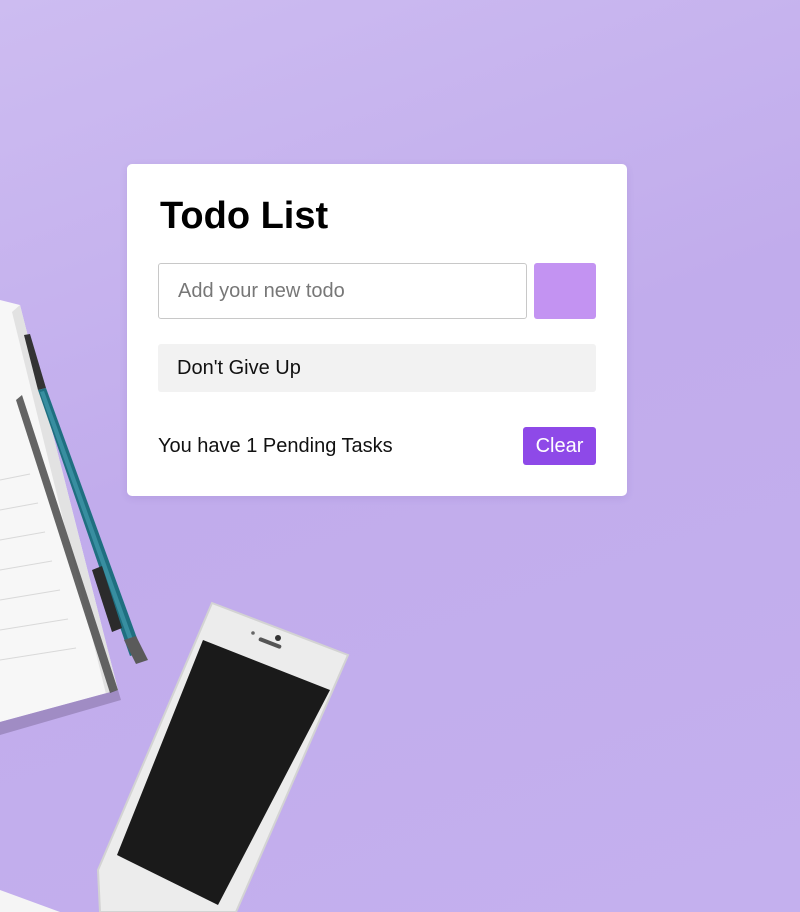  Describe the element at coordinates (559, 446) in the screenshot. I see `clear-button: Clear` at that location.